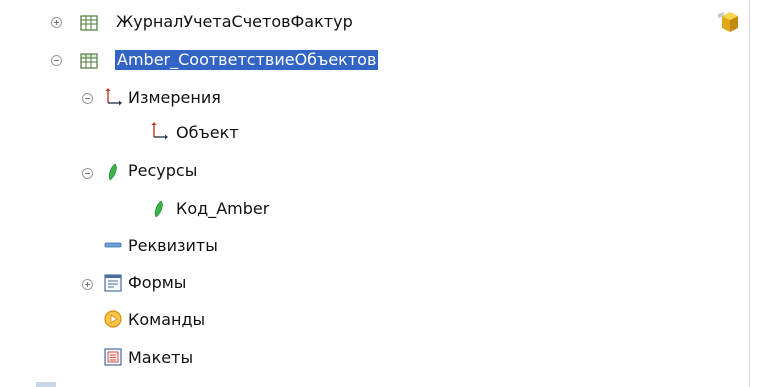 This screenshot has width=758, height=387. I want to click on tree-item-label: Формы, so click(157, 282).